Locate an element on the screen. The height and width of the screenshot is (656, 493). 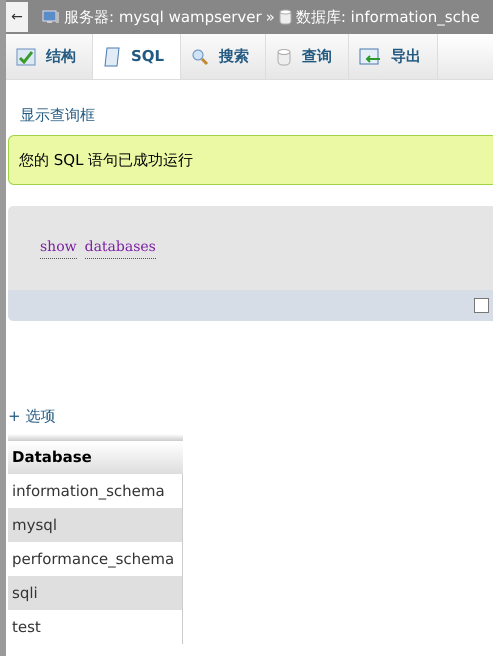
show-query-link: 显示查询框 is located at coordinates (57, 115).